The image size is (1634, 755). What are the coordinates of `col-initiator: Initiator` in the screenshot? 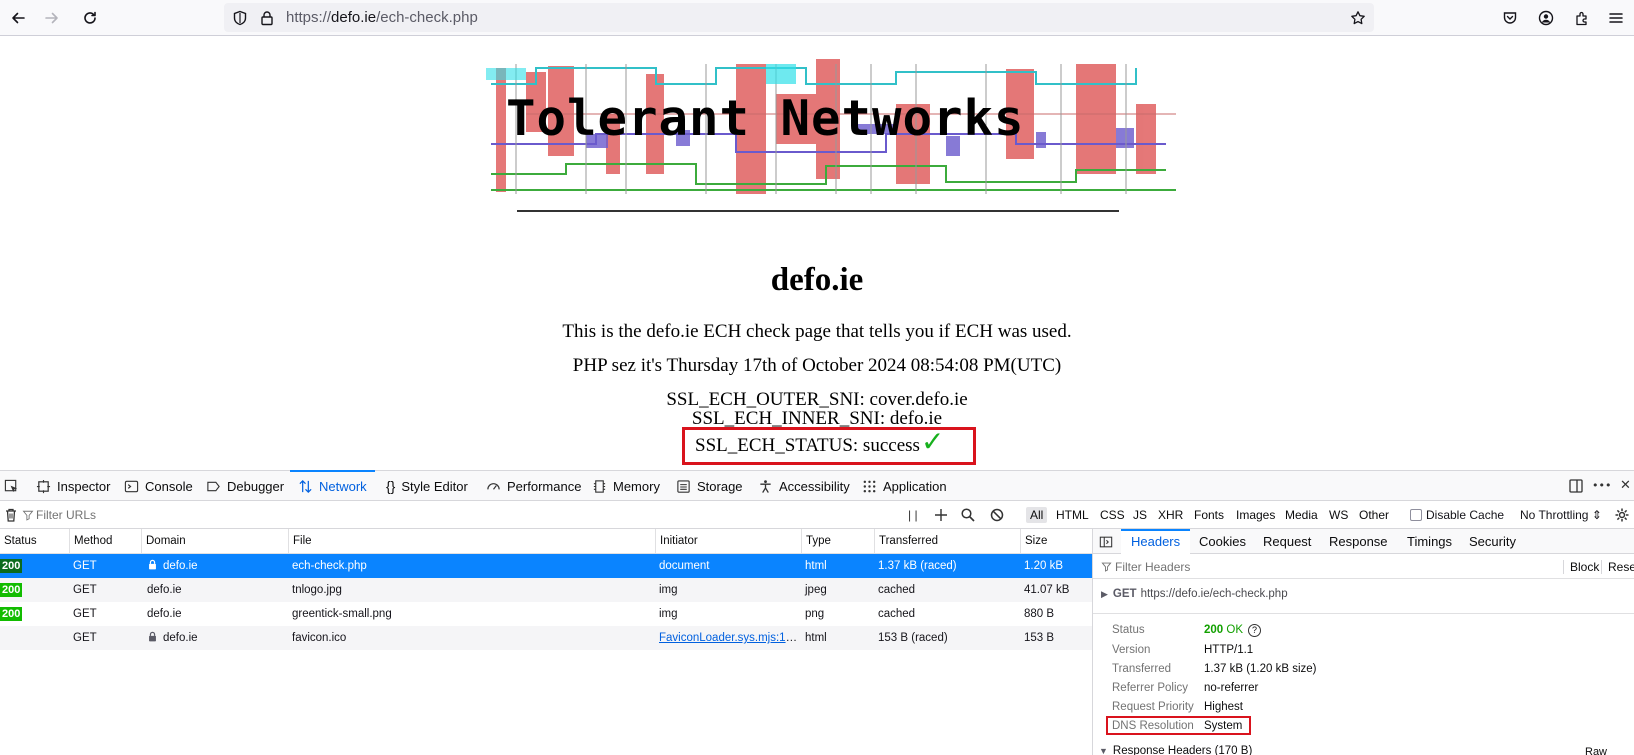 It's located at (676, 541).